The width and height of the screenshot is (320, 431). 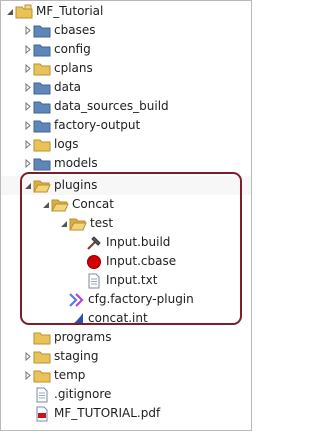 What do you see at coordinates (126, 87) in the screenshot?
I see `tree-item-data: data` at bounding box center [126, 87].